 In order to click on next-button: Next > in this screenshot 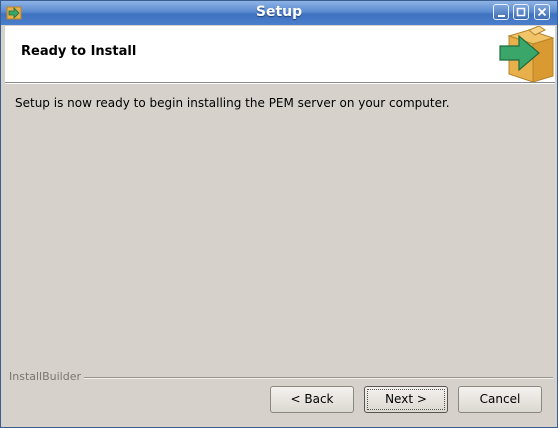, I will do `click(406, 399)`.